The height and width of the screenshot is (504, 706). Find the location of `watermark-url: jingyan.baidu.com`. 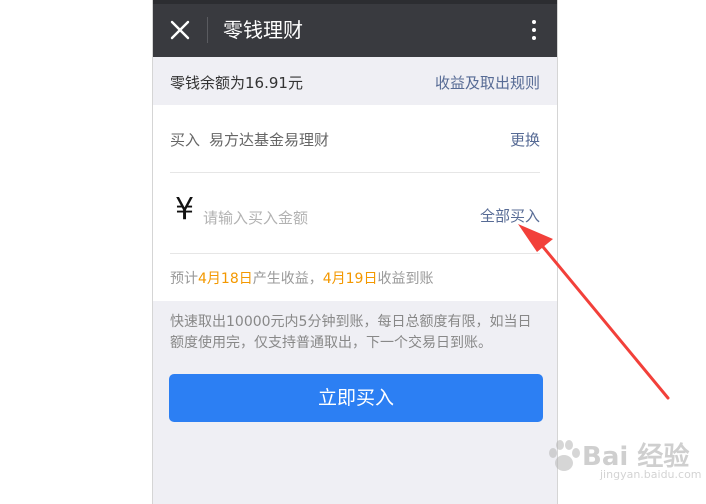

watermark-url: jingyan.baidu.com is located at coordinates (651, 474).